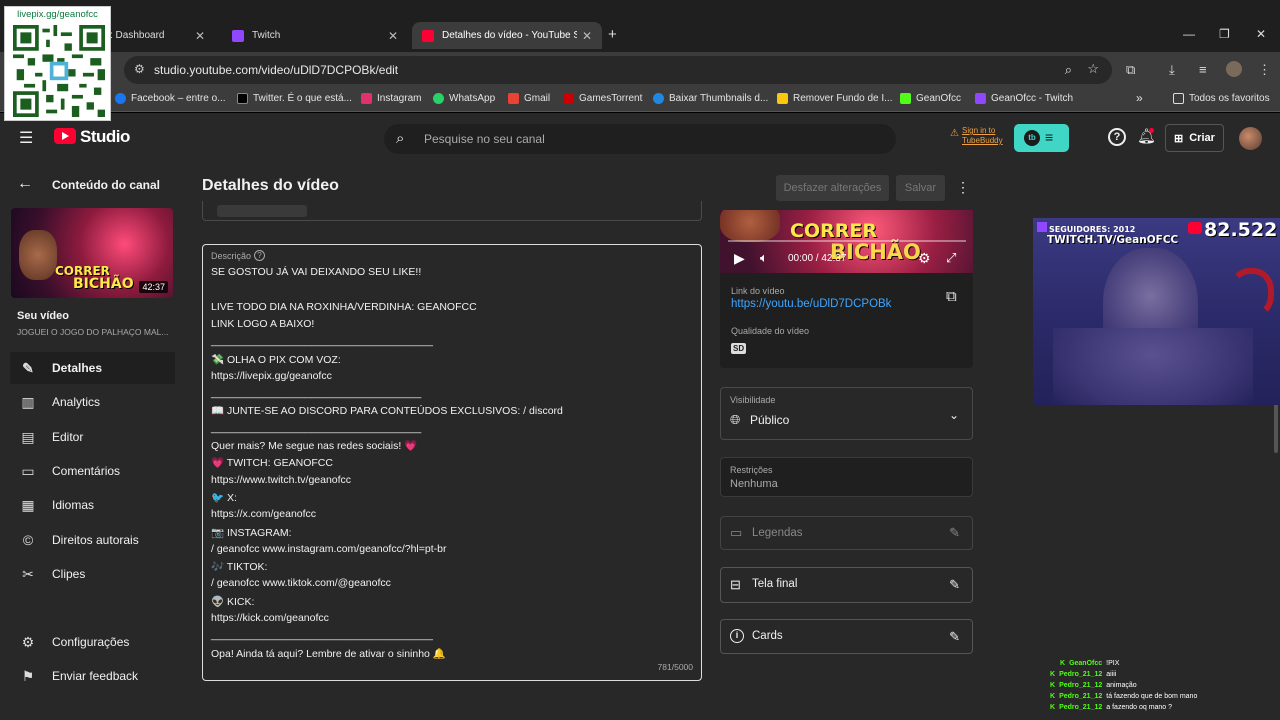  Describe the element at coordinates (92, 471) in the screenshot. I see `sidebar-item-comentarios: ▭ Comentários` at that location.